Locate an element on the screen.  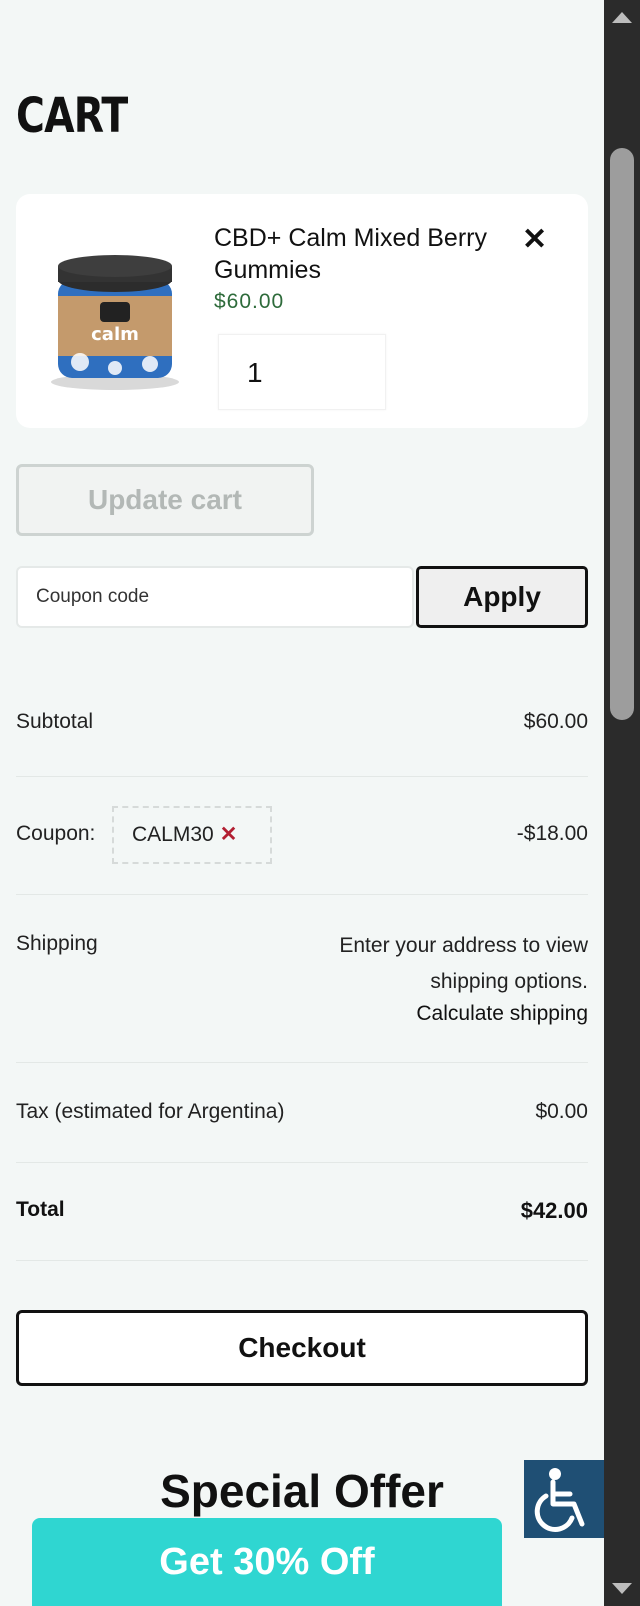
get-30-off-button: Get 30% Off is located at coordinates (267, 1562).